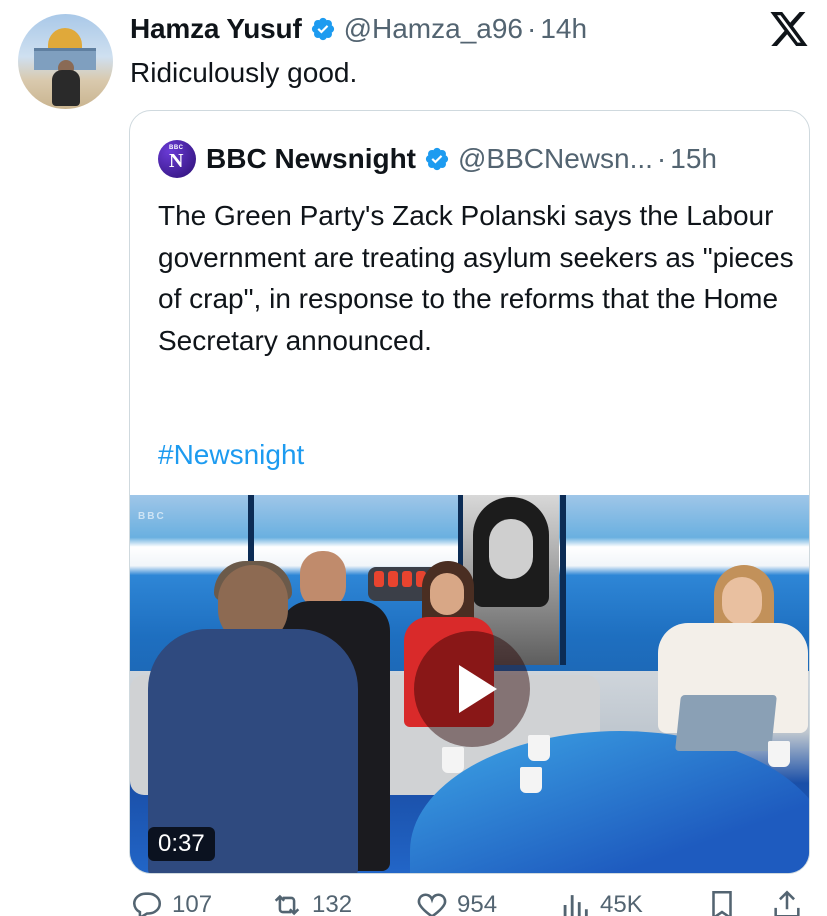 This screenshot has width=827, height=916. What do you see at coordinates (432, 904) in the screenshot?
I see `heart-icon` at bounding box center [432, 904].